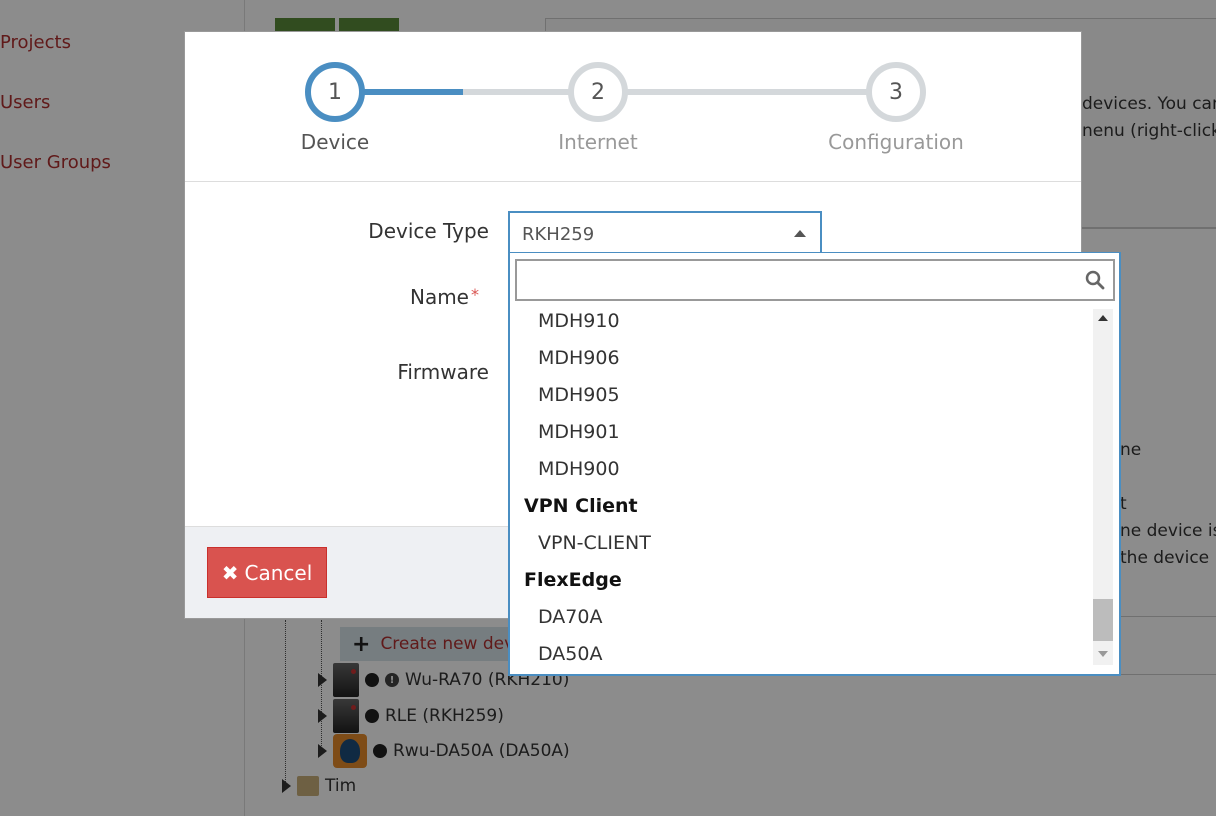  I want to click on firmware-label: Firmware, so click(443, 372).